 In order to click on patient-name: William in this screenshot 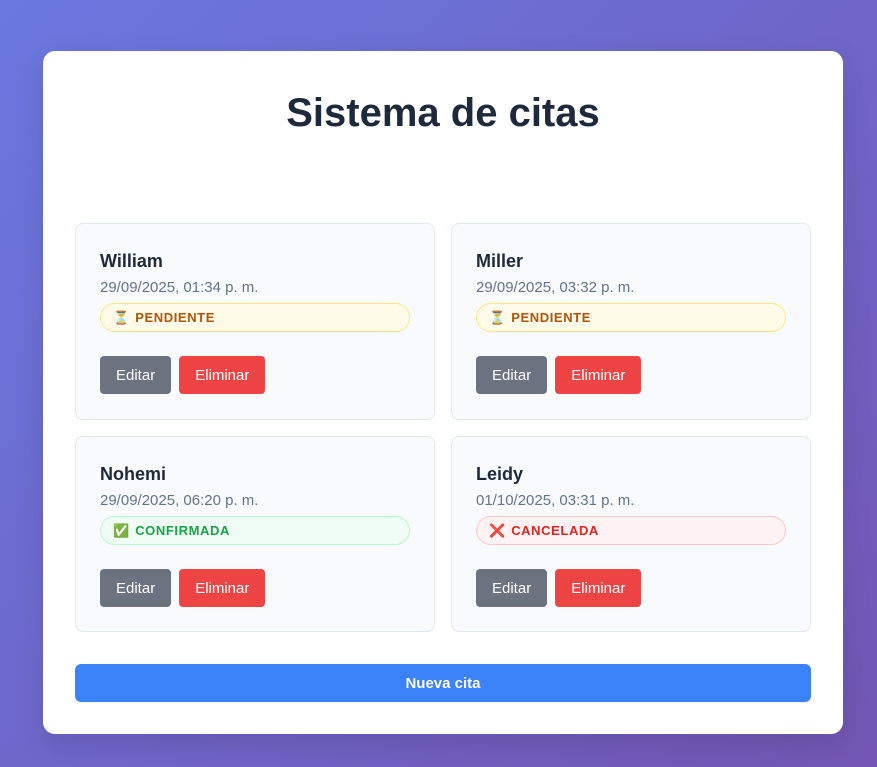, I will do `click(131, 261)`.